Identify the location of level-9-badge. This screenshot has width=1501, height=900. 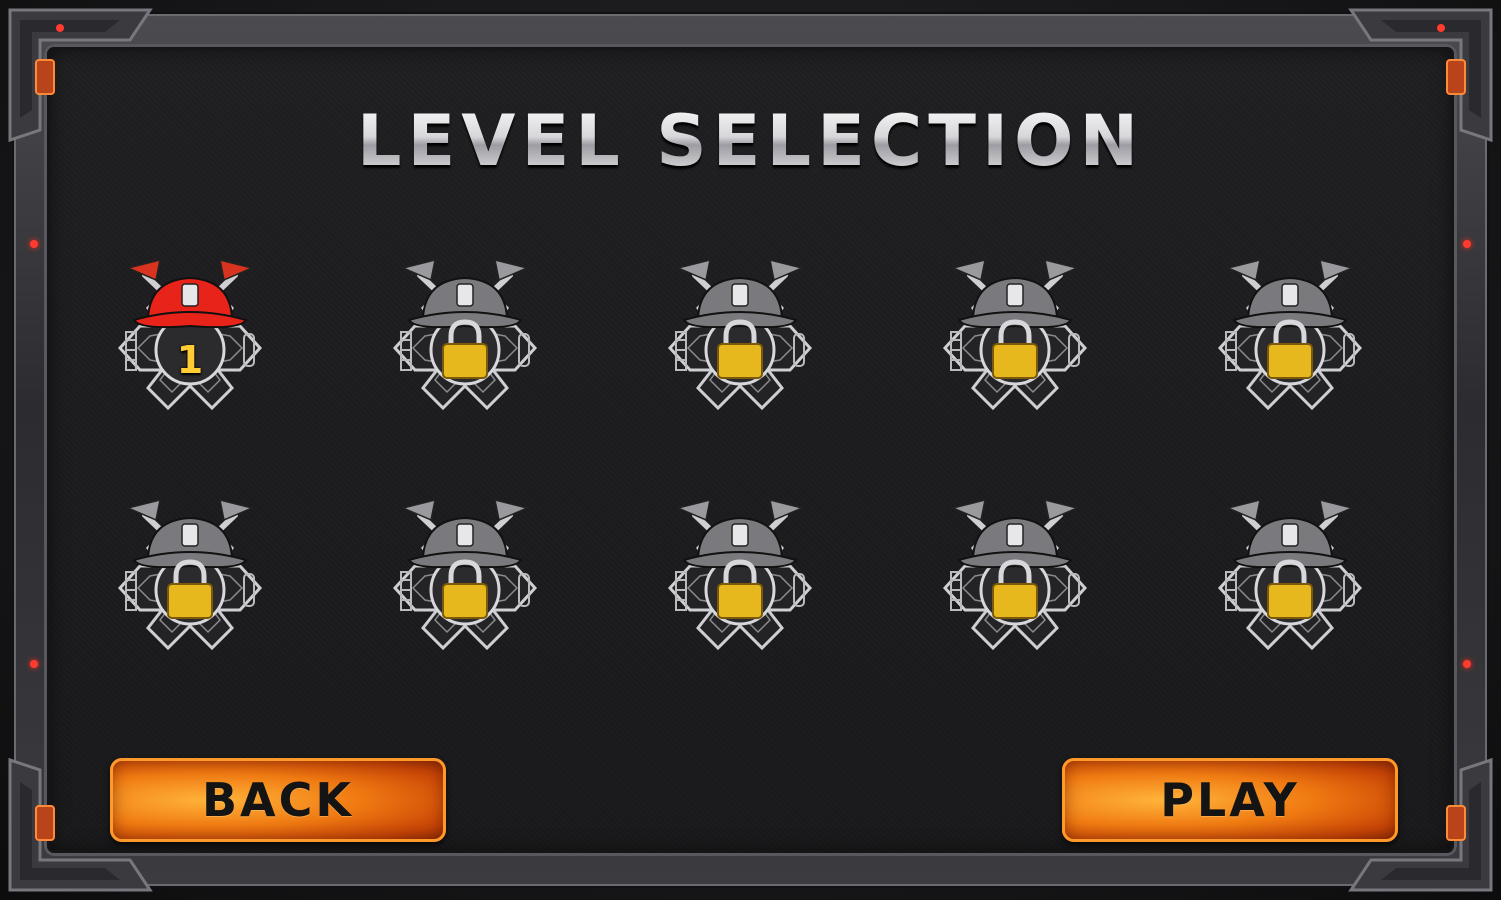
(1015, 585).